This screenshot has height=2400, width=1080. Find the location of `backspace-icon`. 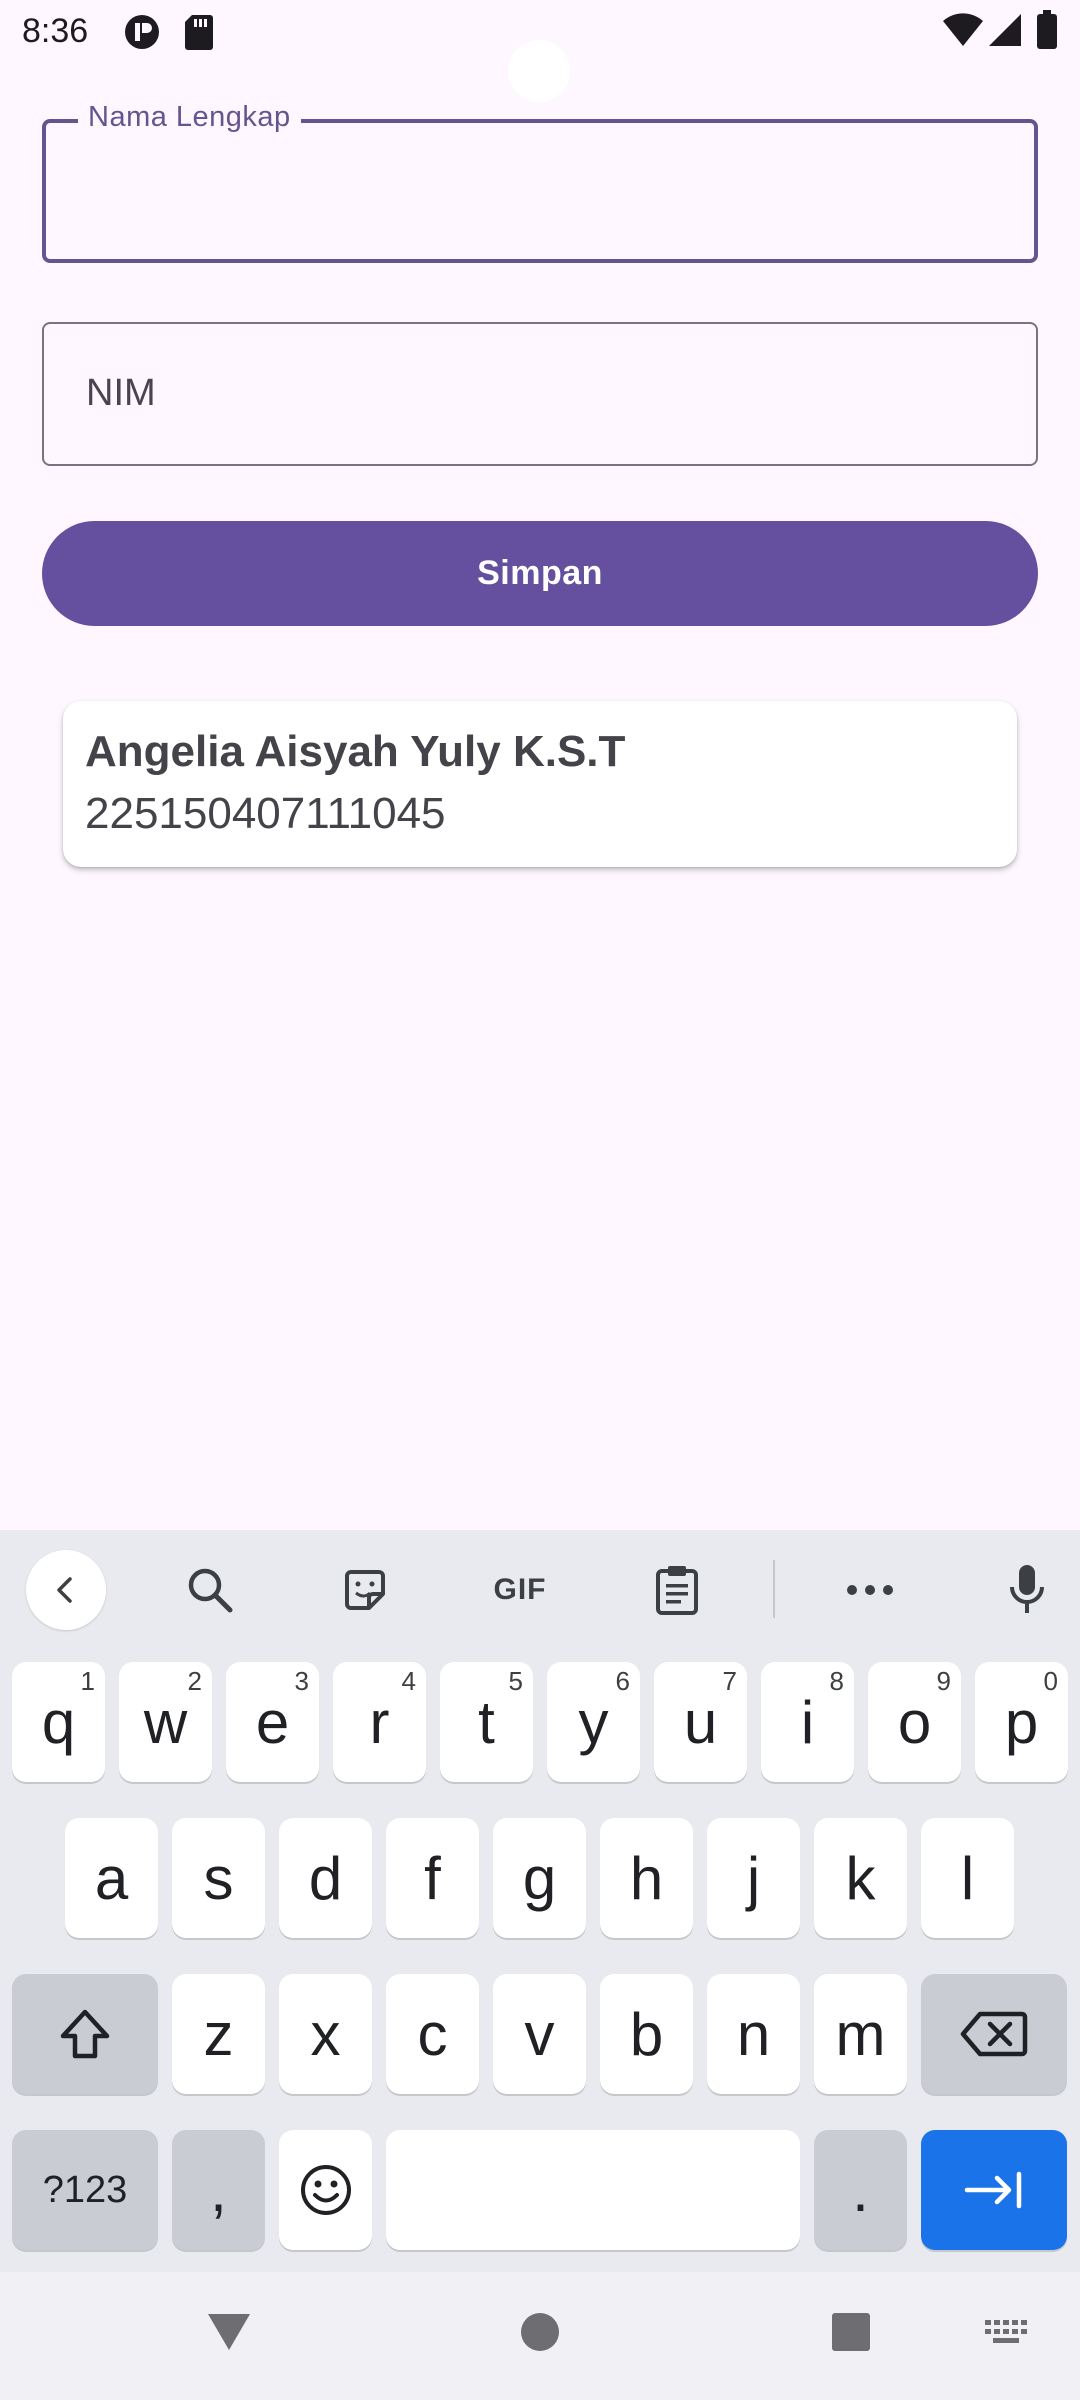

backspace-icon is located at coordinates (994, 2034).